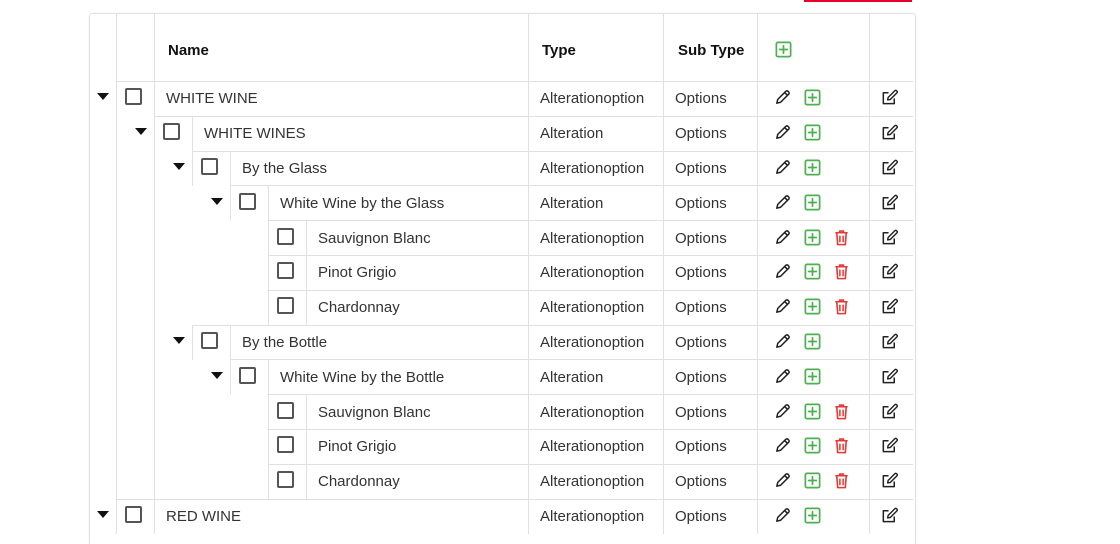 The image size is (1120, 544). Describe the element at coordinates (374, 412) in the screenshot. I see `row-name: Sauvignon Blanc` at that location.